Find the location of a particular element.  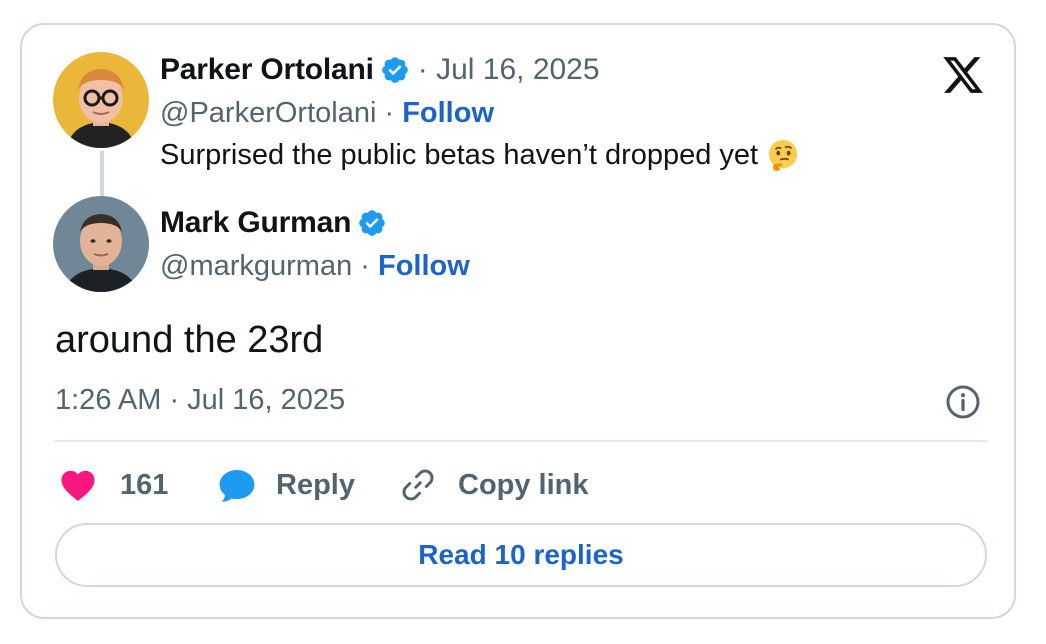

quoted-handle-row: @ParkerOrtolani · Follow is located at coordinates (327, 113).